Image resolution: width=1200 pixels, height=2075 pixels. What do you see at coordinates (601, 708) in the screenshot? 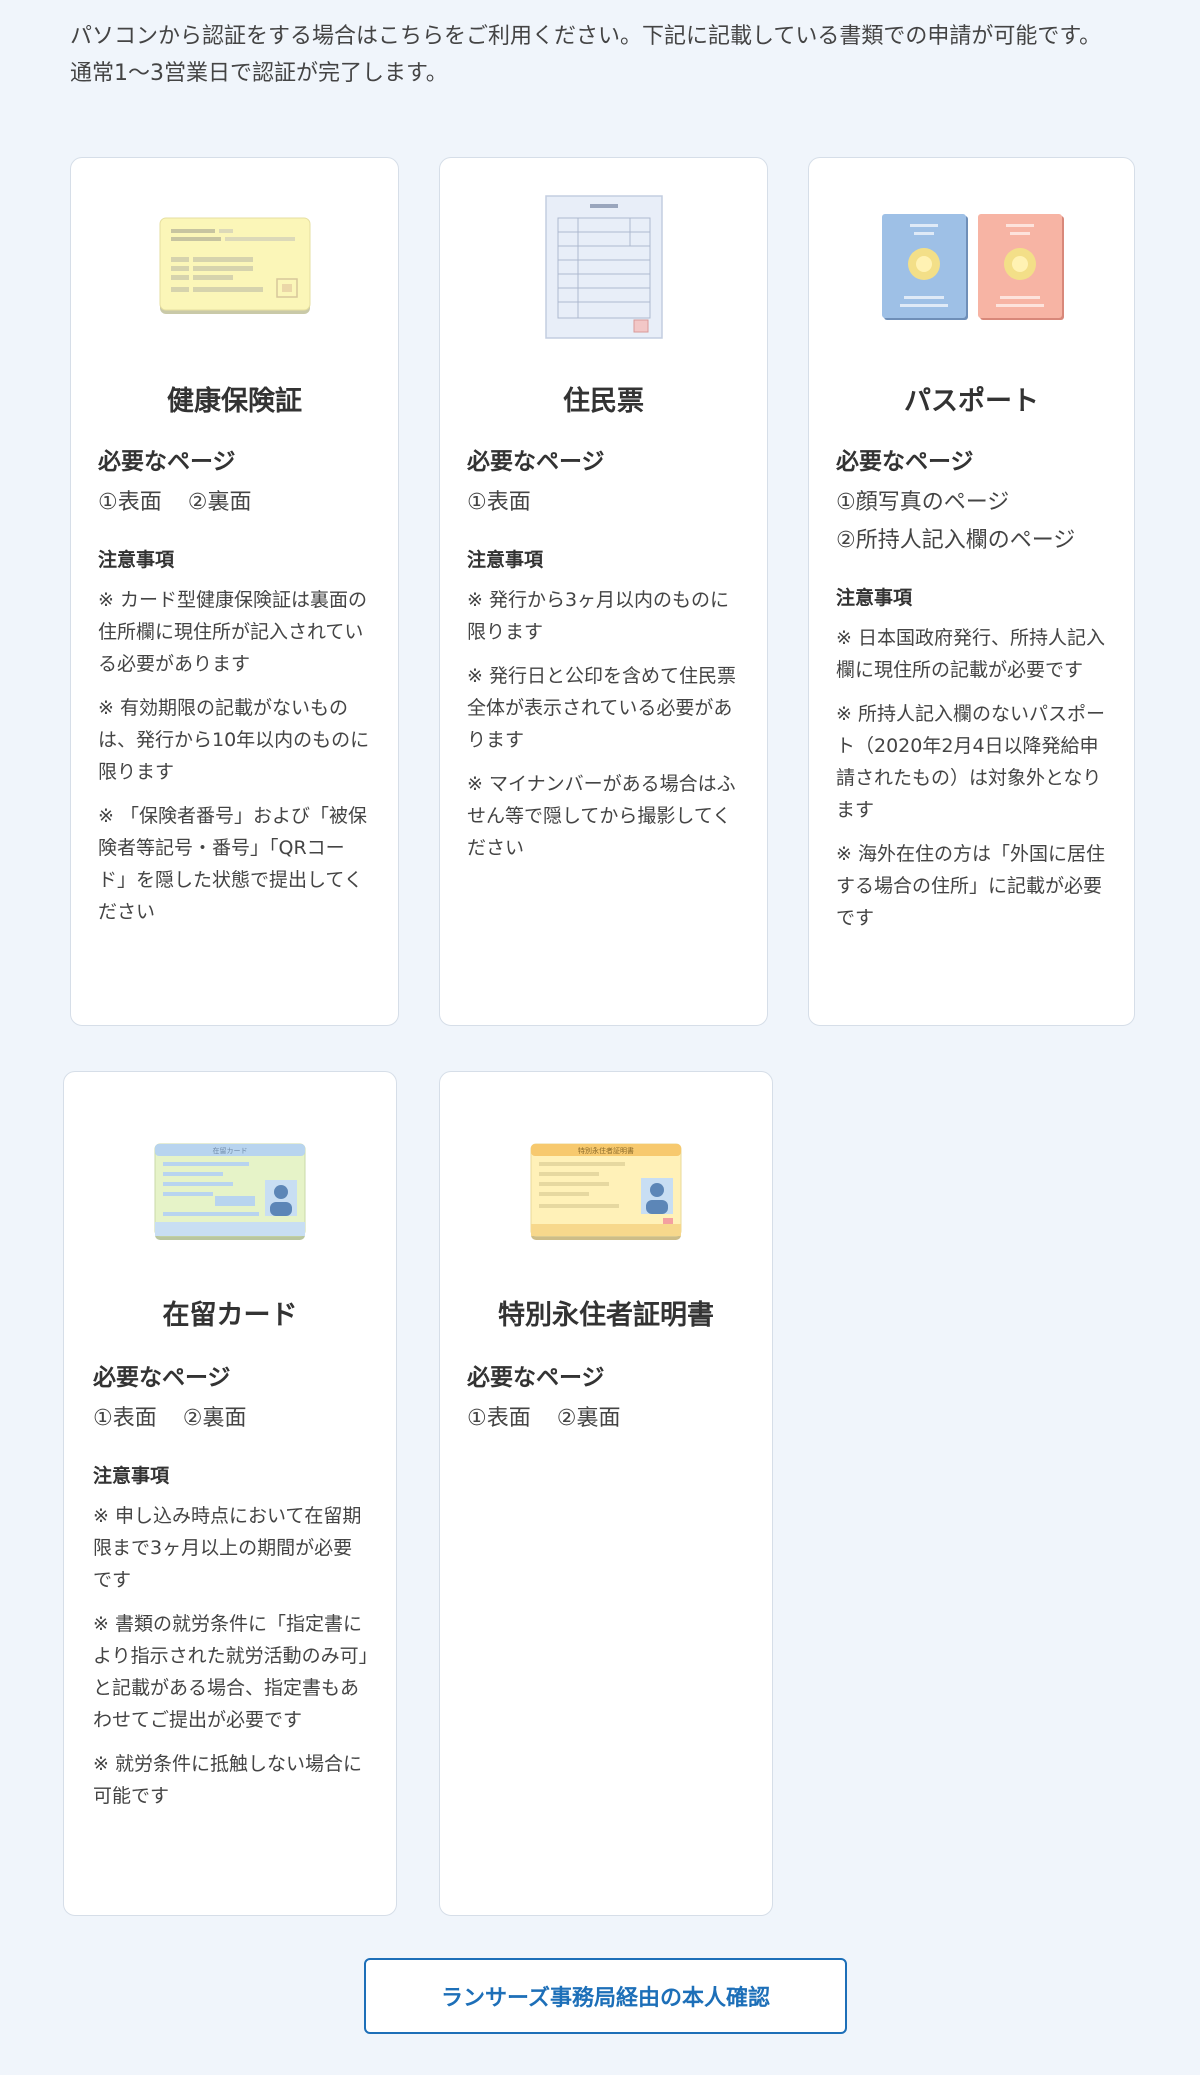
I see `note-item: ※ 発行日と公印を含めて住民票全体が表示されている必要があります` at bounding box center [601, 708].